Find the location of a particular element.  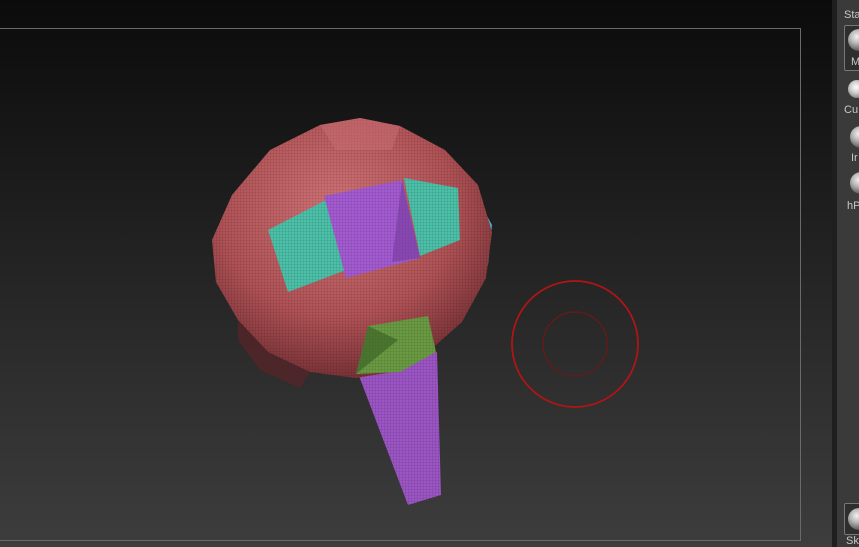

standard-brush-button: M is located at coordinates (851, 48).